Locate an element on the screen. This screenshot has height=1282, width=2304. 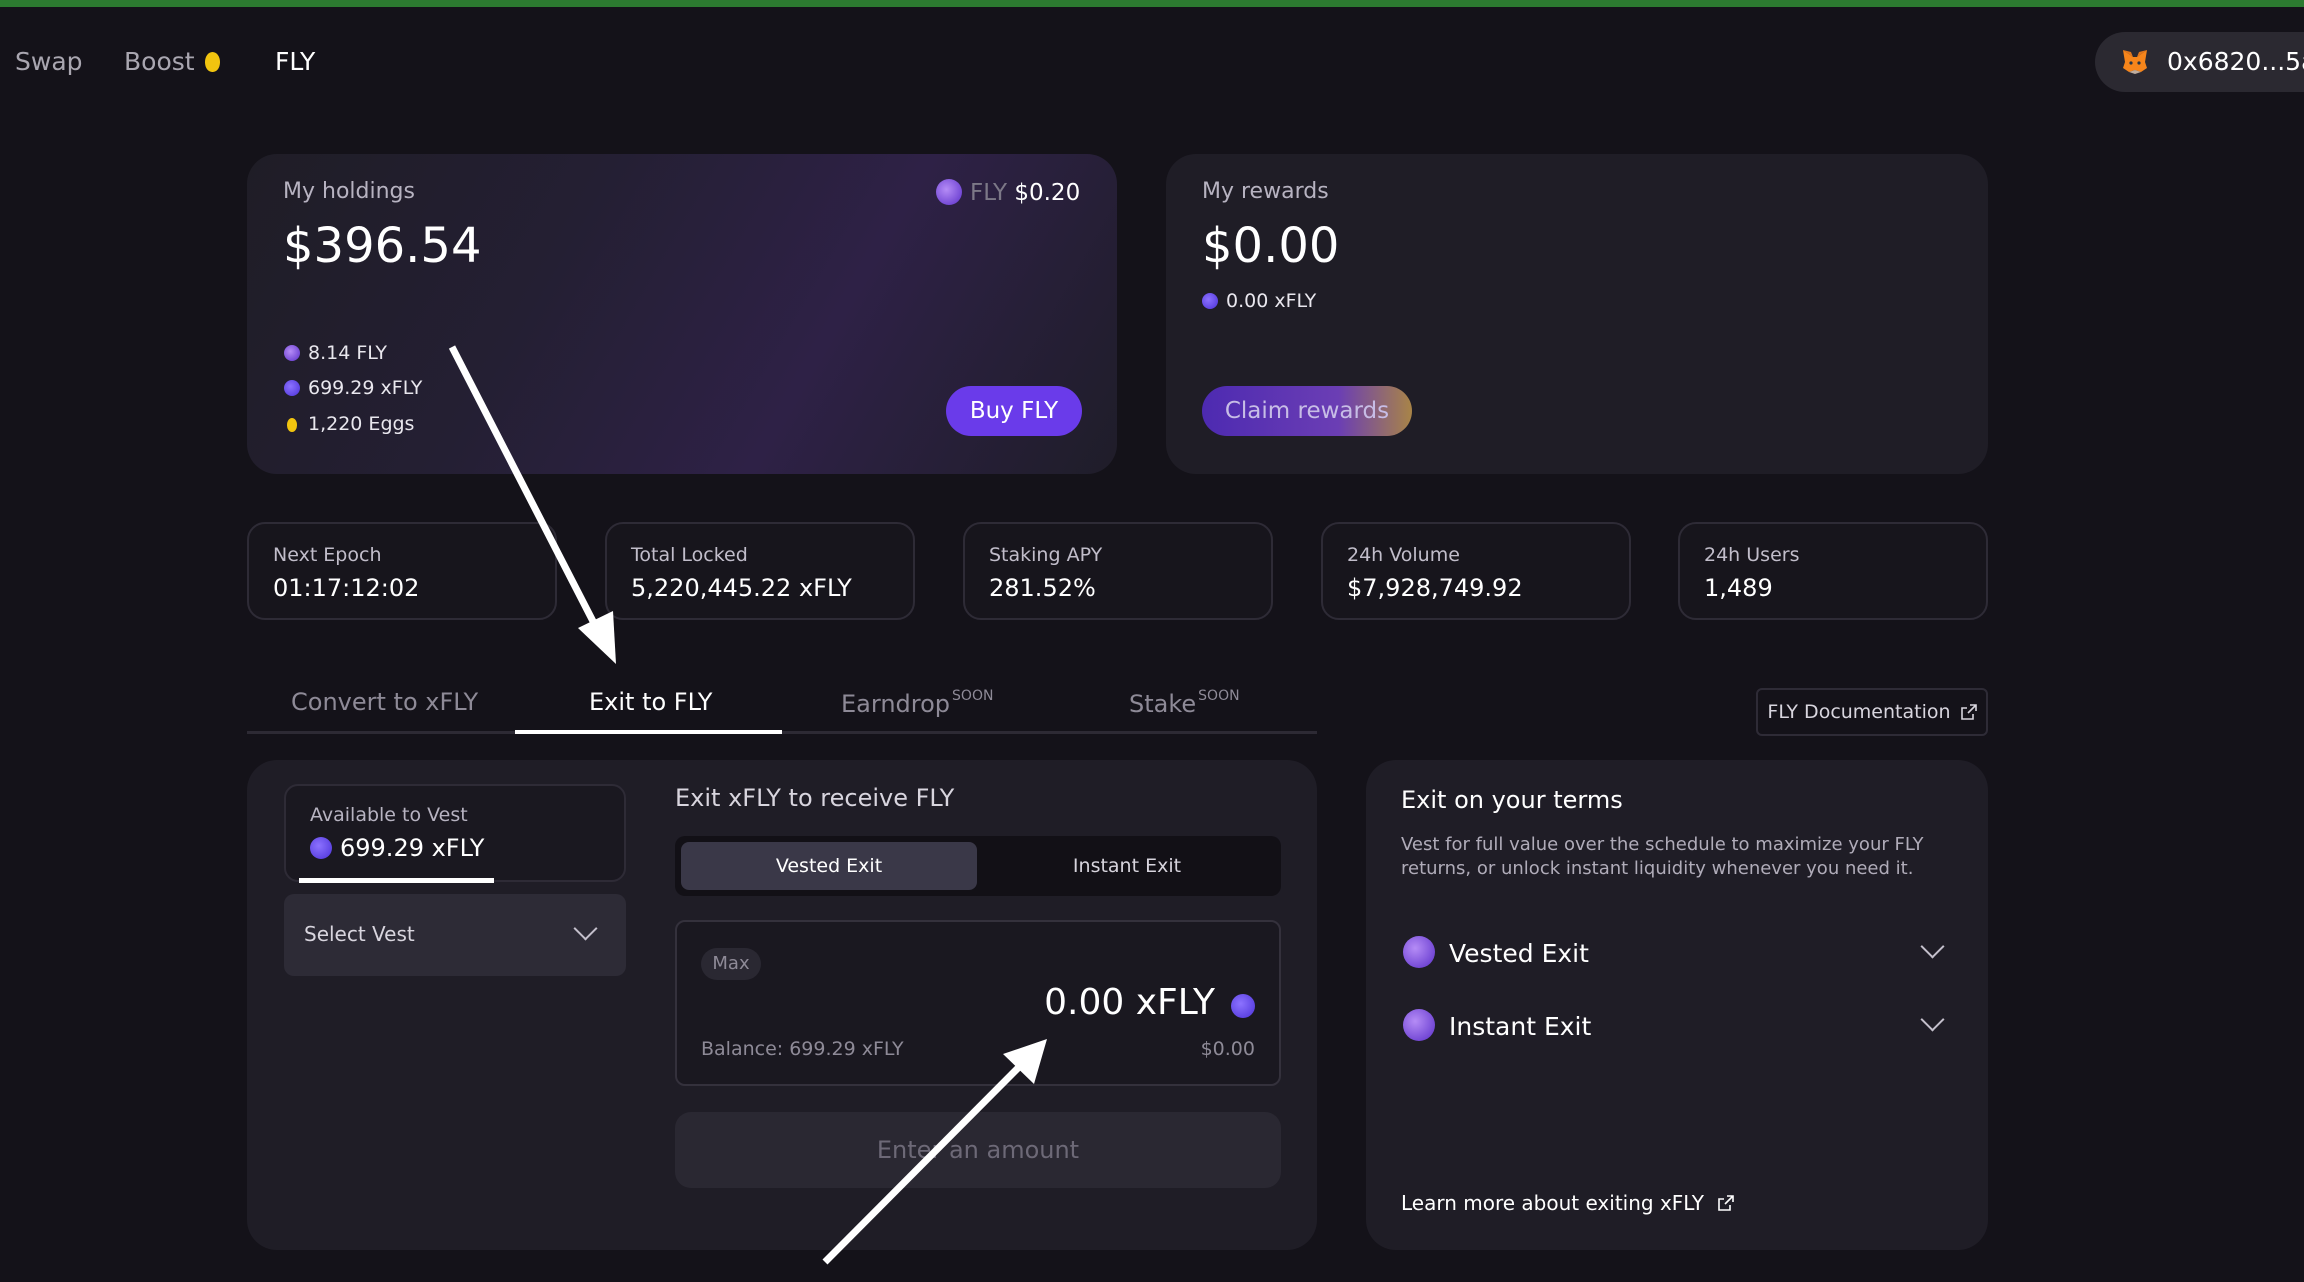
arrow-head-exit-tab is located at coordinates (597, 637).